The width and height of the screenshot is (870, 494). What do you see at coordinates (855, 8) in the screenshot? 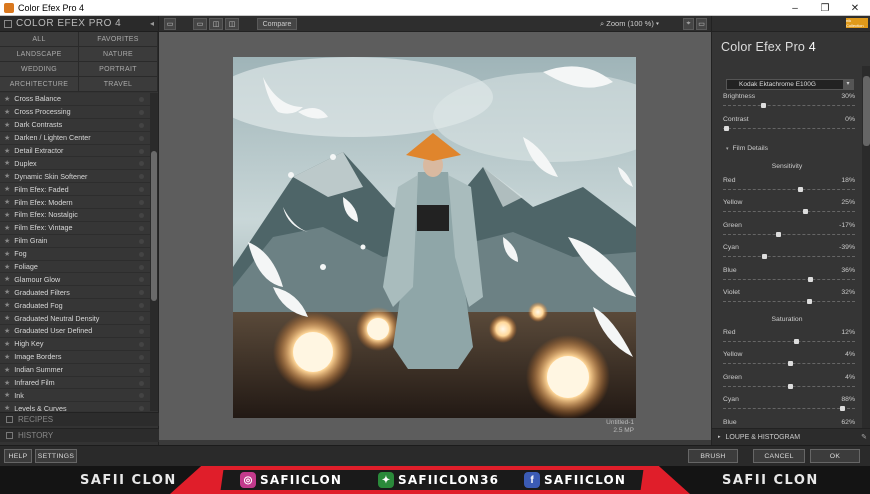
I see `close-button: ✕` at bounding box center [855, 8].